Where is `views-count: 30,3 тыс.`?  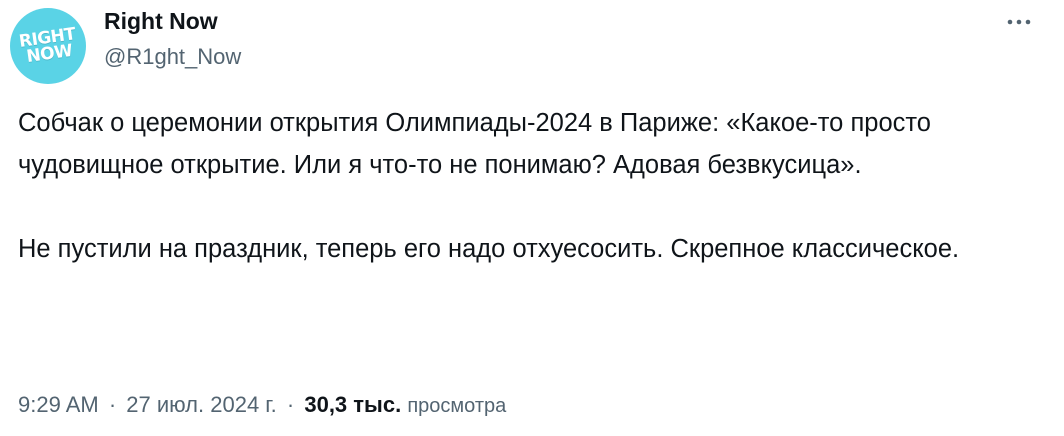 views-count: 30,3 тыс. is located at coordinates (353, 404).